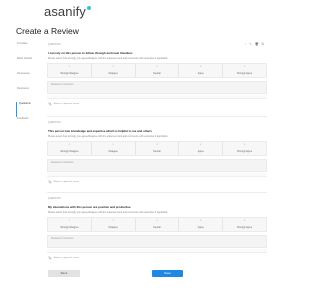 This screenshot has width=320, height=300. I want to click on sidebar-item-template: Template, so click(29, 49).